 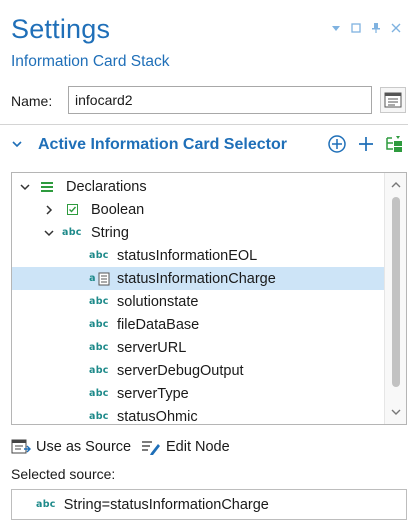 I want to click on chevron-right-icon, so click(x=49, y=210).